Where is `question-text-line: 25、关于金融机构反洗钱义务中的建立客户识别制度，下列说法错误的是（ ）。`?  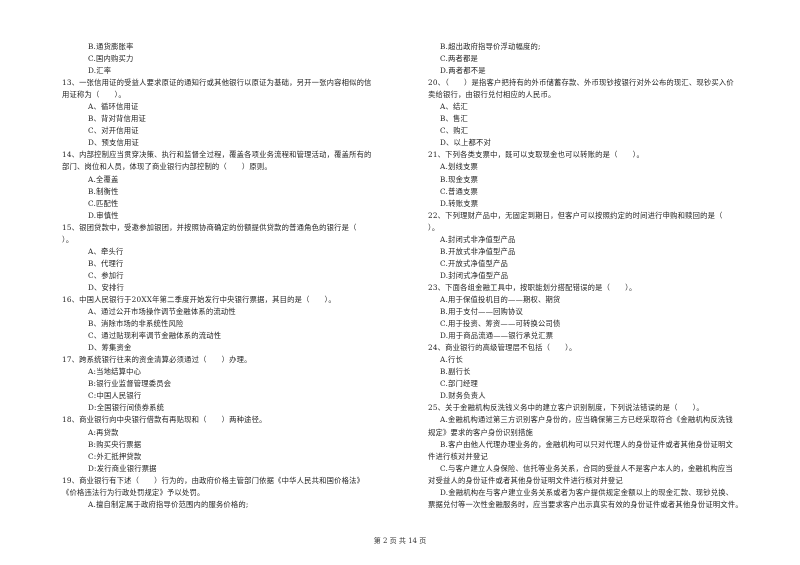 question-text-line: 25、关于金融机构反洗钱义务中的建立客户识别制度，下列说法错误的是（ ）。 is located at coordinates (566, 408).